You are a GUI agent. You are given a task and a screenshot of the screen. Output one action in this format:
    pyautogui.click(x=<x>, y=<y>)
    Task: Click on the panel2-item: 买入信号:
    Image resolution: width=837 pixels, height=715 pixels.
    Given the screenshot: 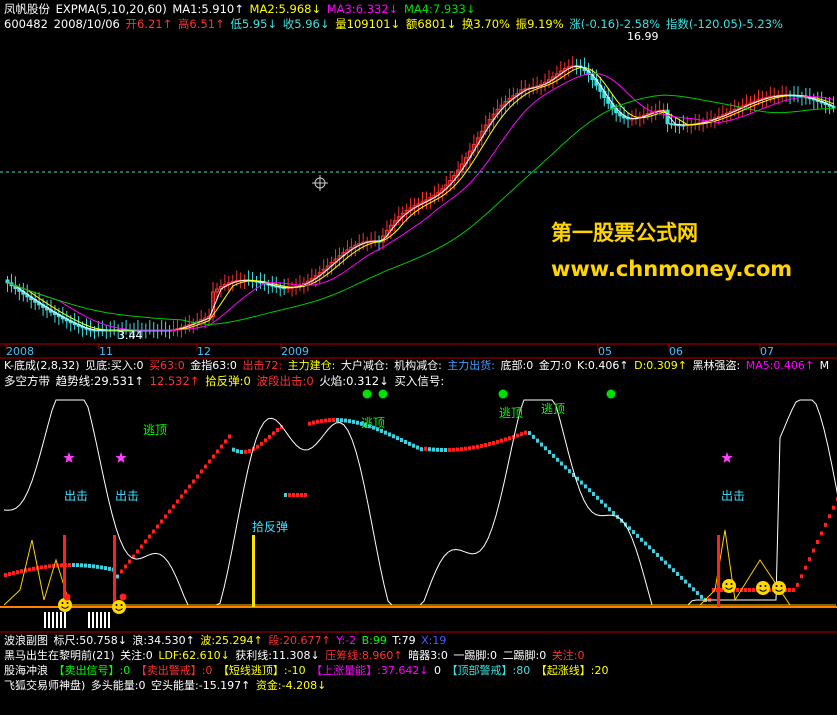 What is the action you would take?
    pyautogui.click(x=419, y=381)
    